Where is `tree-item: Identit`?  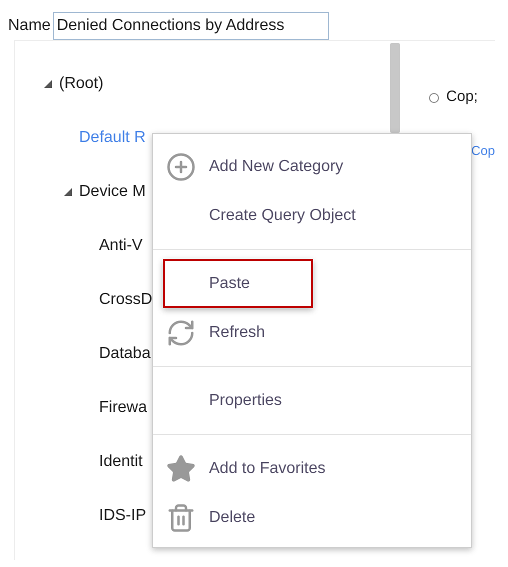 tree-item: Identit is located at coordinates (121, 462).